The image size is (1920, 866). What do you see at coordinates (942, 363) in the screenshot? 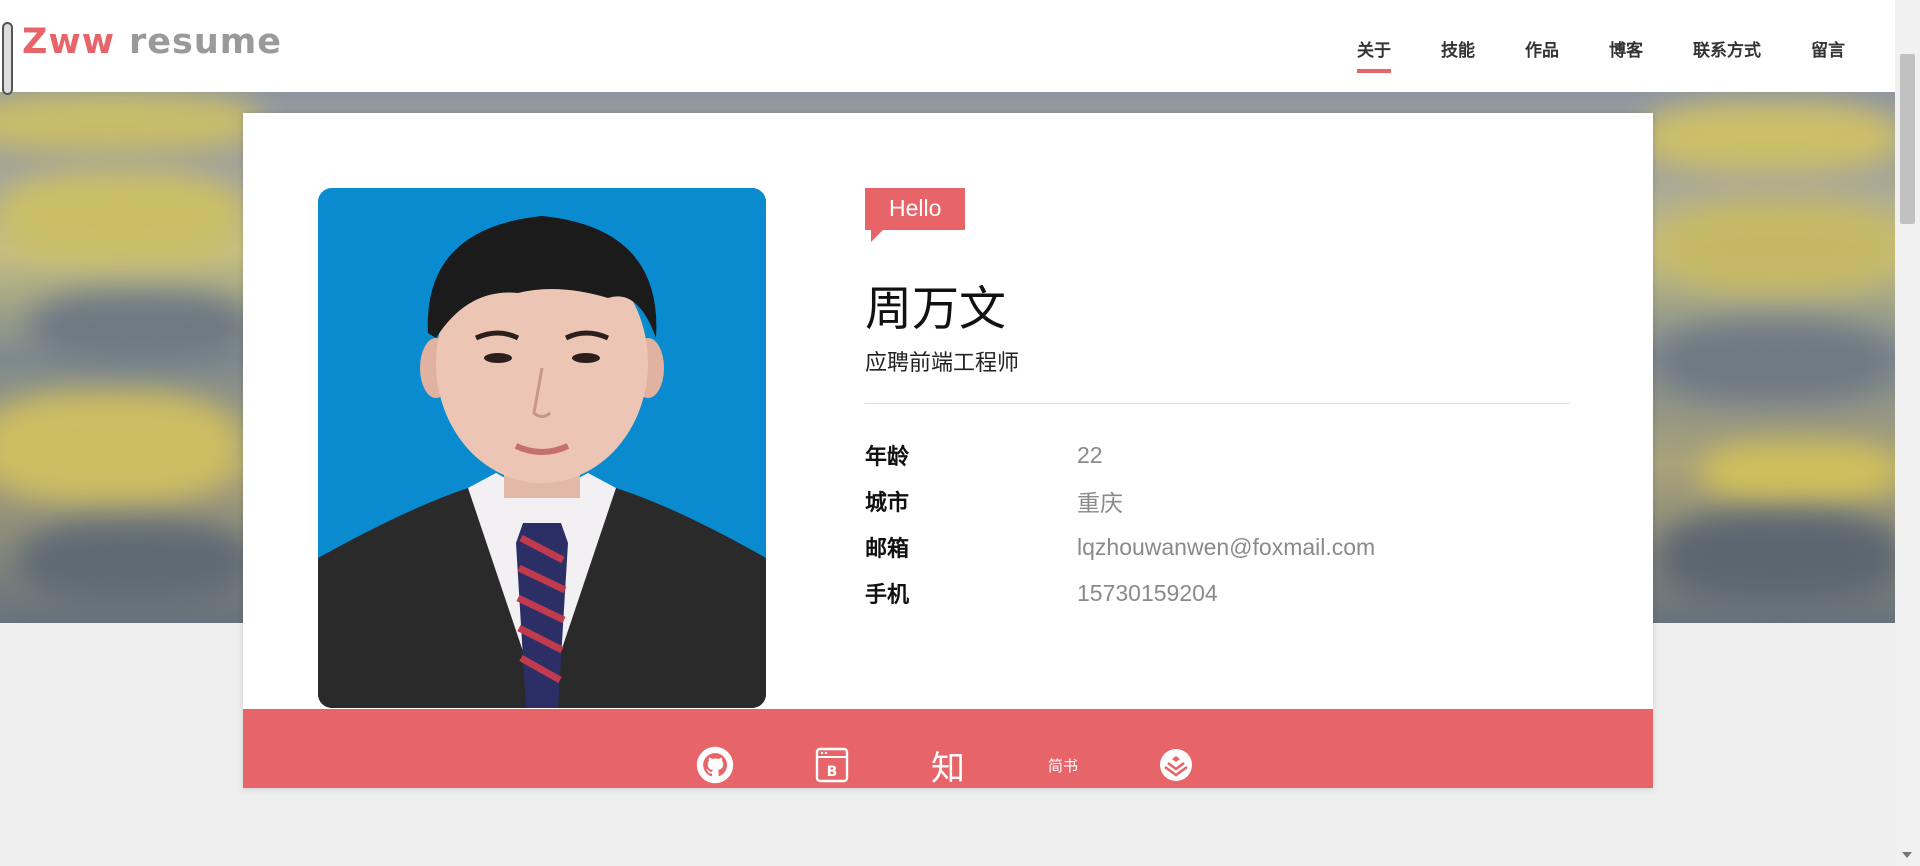
I see `profile-role: 应聘前端工程师` at bounding box center [942, 363].